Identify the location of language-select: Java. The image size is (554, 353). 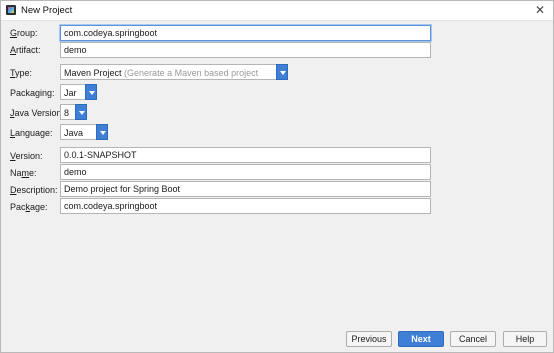
(84, 132).